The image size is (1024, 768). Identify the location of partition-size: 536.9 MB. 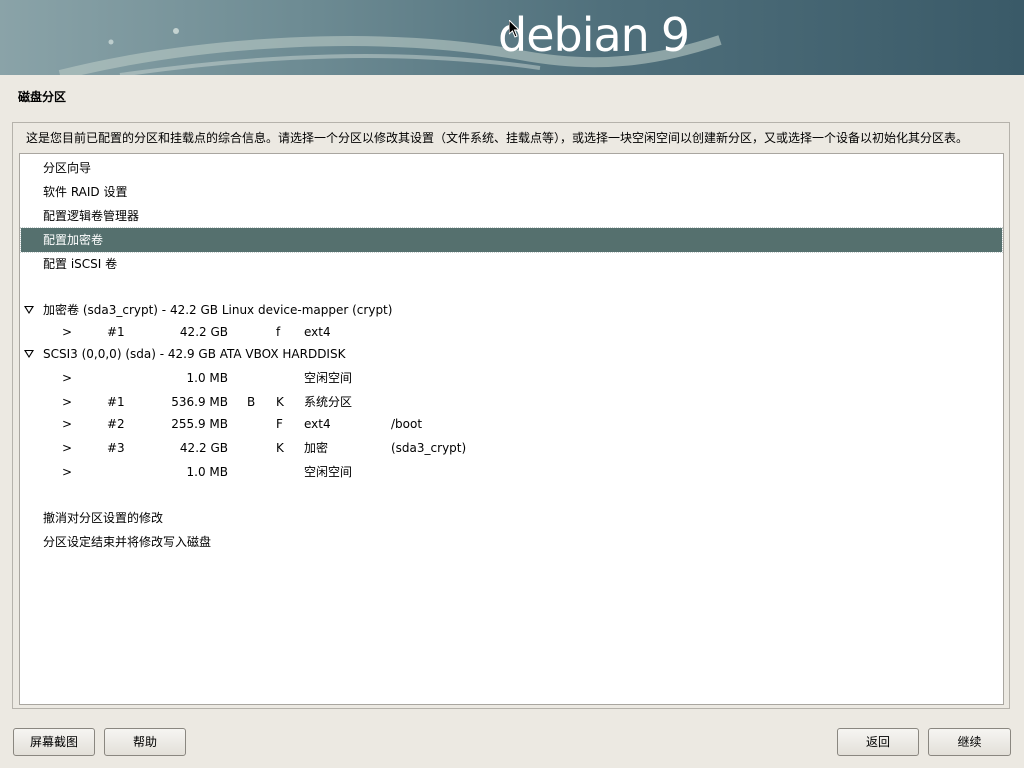
(199, 402).